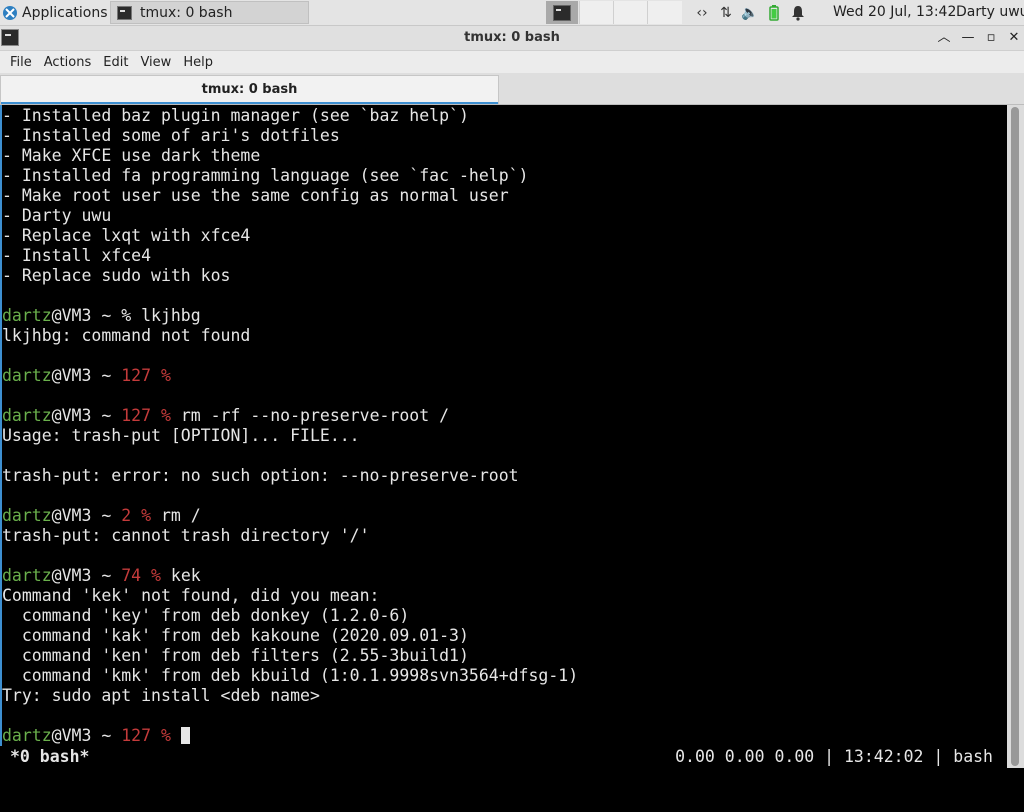 The image size is (1024, 812). Describe the element at coordinates (141, 575) in the screenshot. I see `prompt-exit-code: 74 %` at that location.